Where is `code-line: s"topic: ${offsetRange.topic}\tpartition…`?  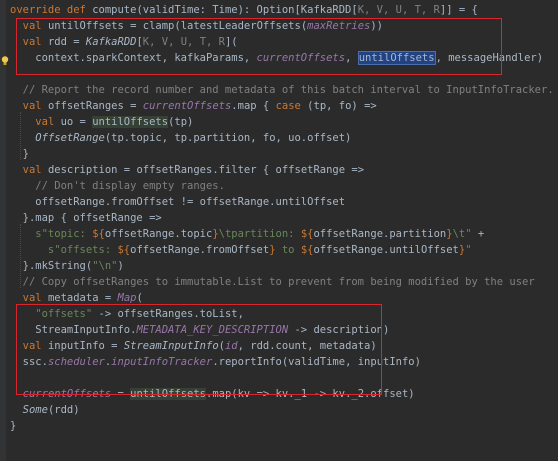
code-line: s"topic: ${offsetRange.topic}\tpartition… is located at coordinates (247, 234).